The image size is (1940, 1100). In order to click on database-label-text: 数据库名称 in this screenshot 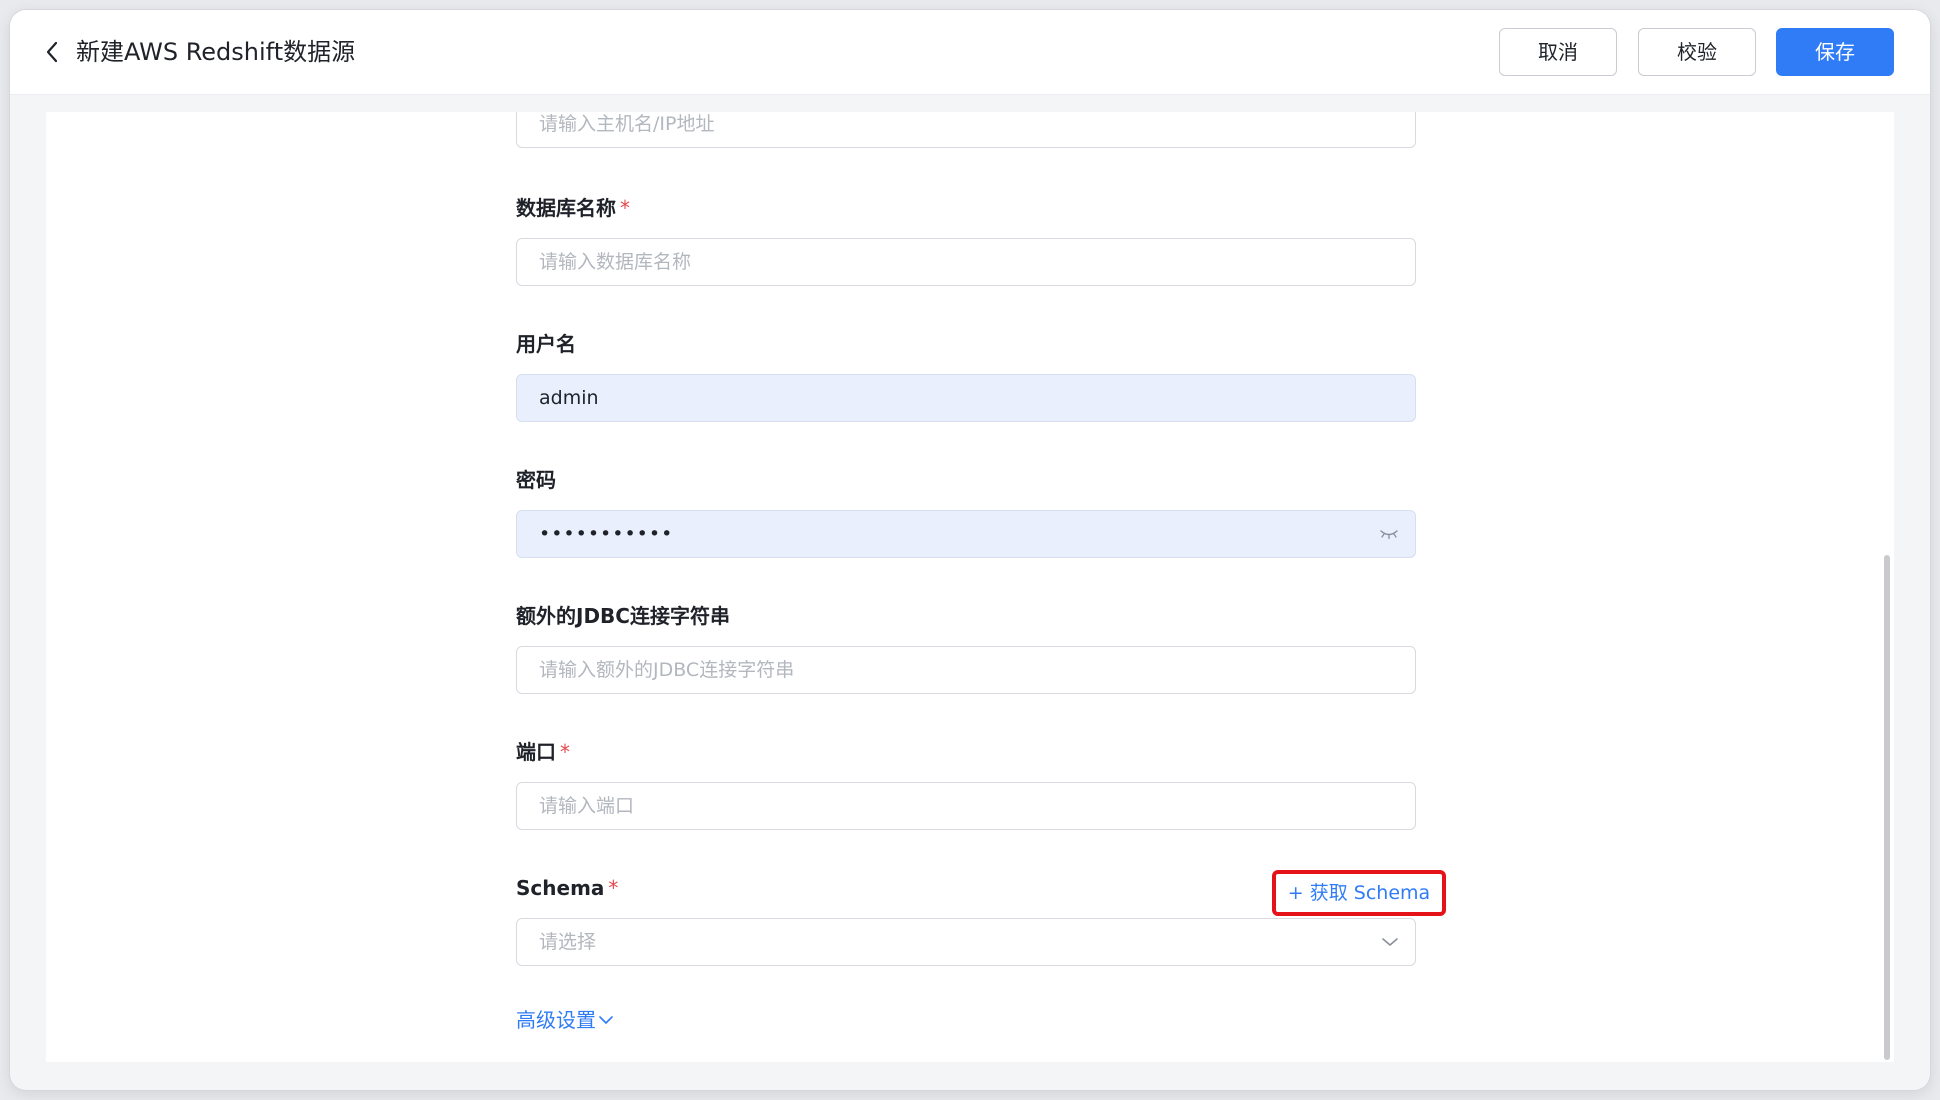, I will do `click(566, 208)`.